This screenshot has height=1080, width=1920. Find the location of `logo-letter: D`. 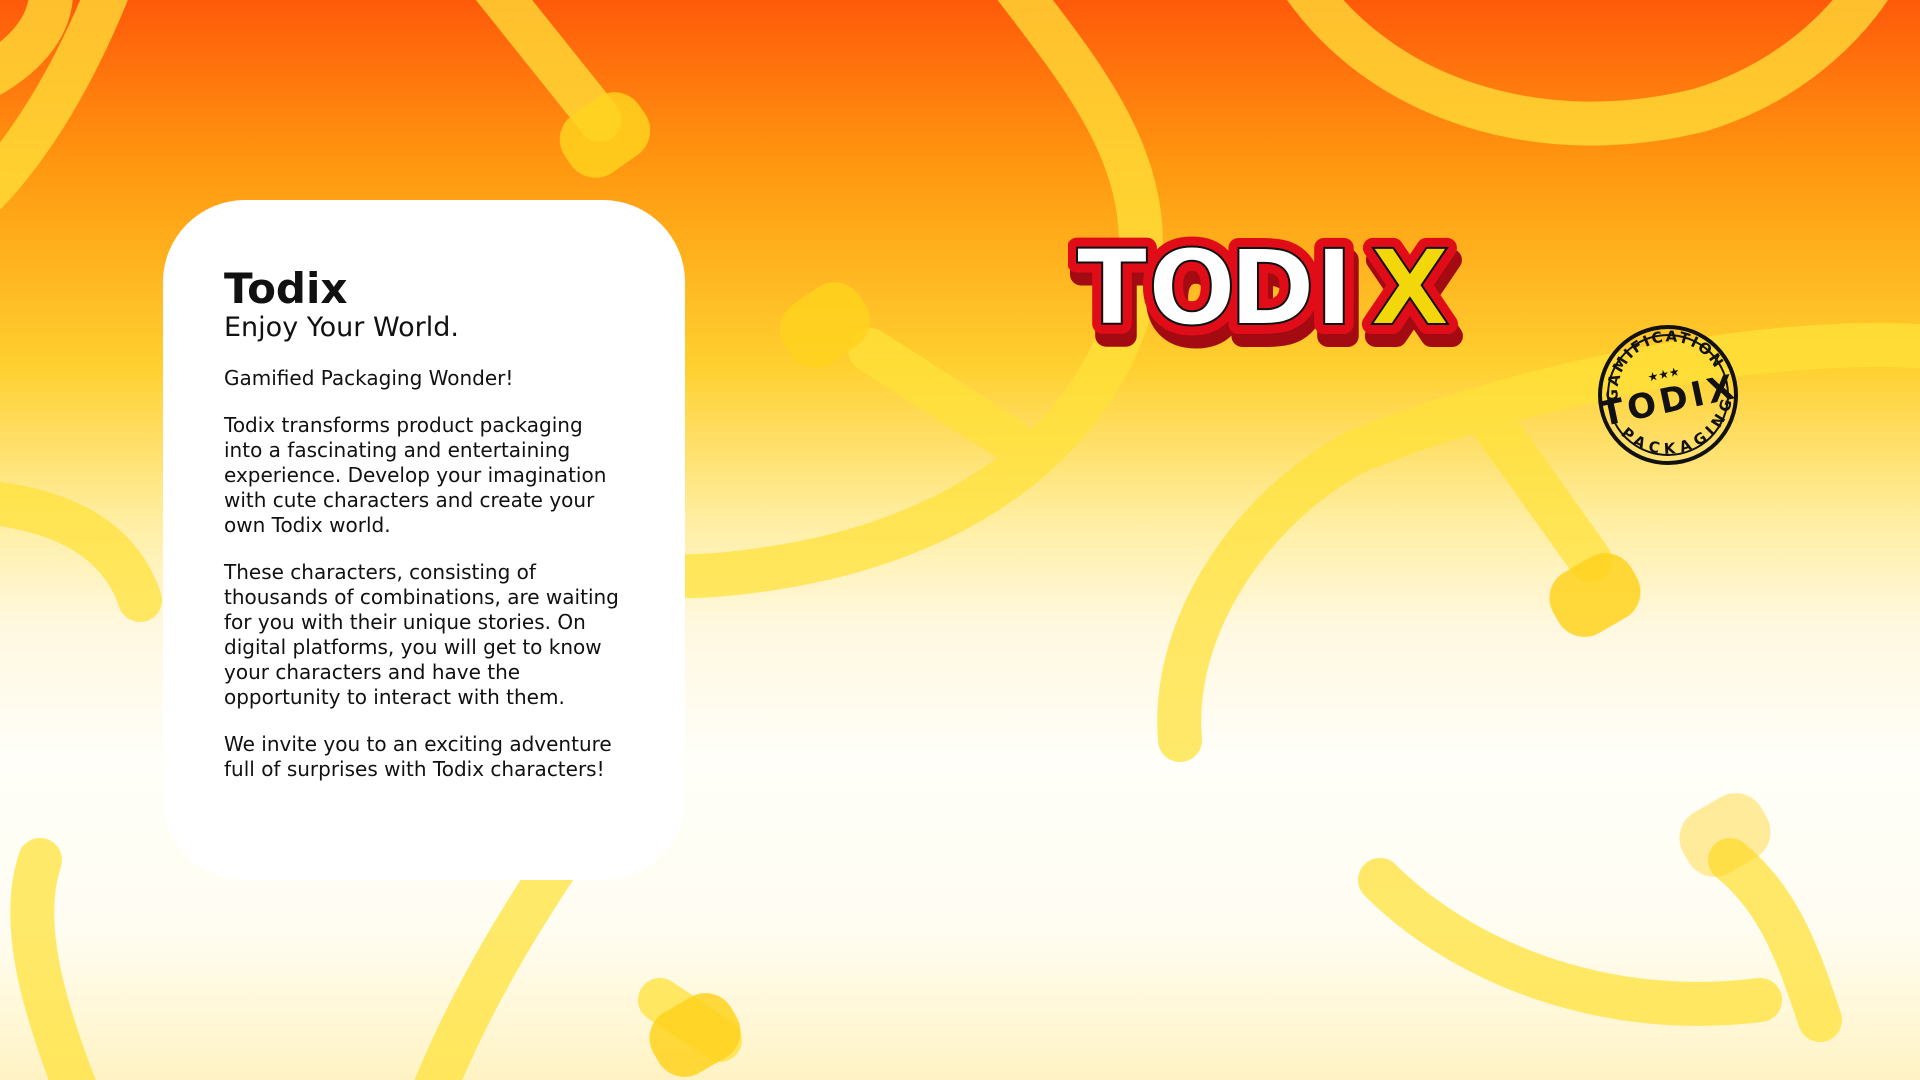

logo-letter: D is located at coordinates (1272, 288).